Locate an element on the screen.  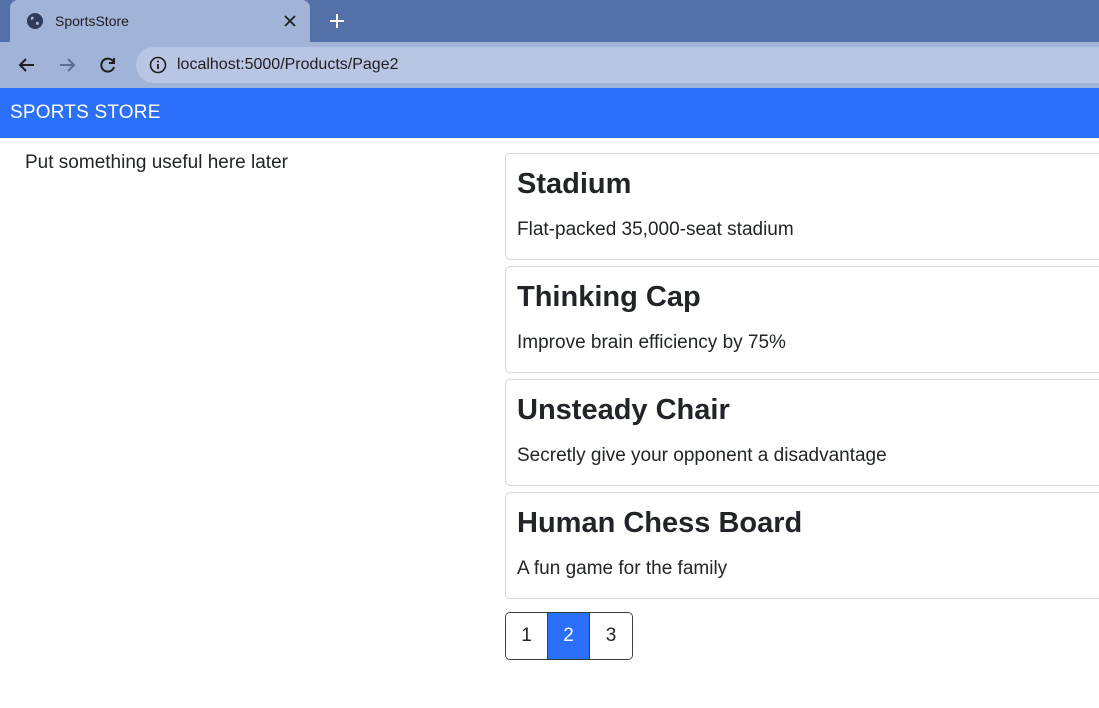
browser-tabstrip: SportsStore is located at coordinates (549, 21).